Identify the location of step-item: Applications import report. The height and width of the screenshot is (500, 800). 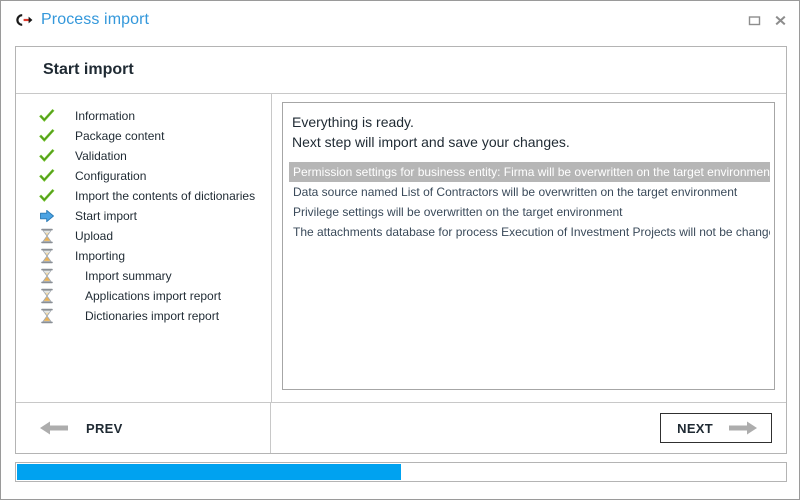
(143, 296).